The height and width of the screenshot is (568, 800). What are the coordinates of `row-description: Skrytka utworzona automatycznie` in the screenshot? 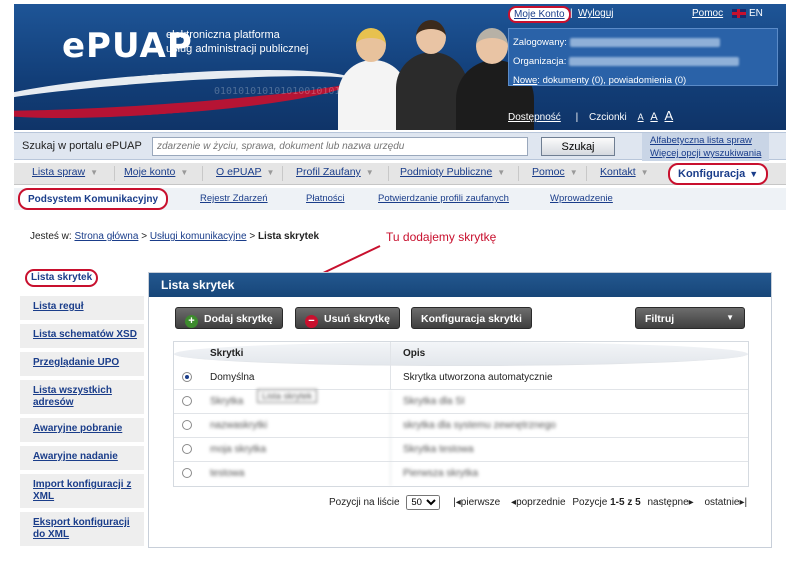 It's located at (471, 378).